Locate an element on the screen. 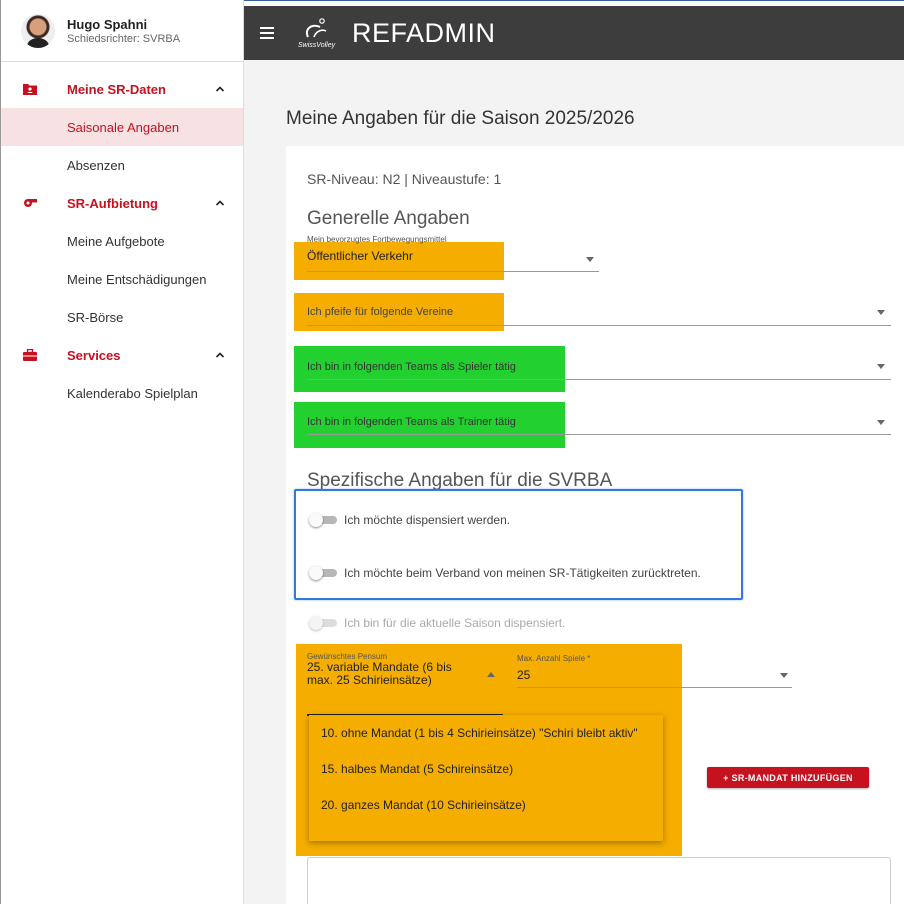  remarks-textarea is located at coordinates (599, 880).